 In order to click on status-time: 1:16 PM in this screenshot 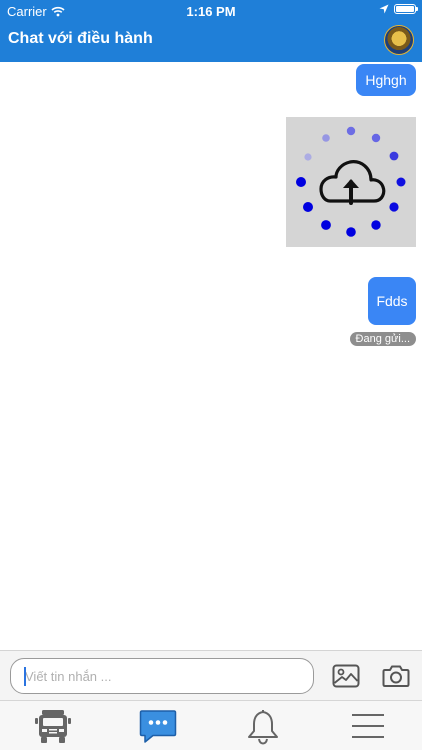, I will do `click(211, 11)`.